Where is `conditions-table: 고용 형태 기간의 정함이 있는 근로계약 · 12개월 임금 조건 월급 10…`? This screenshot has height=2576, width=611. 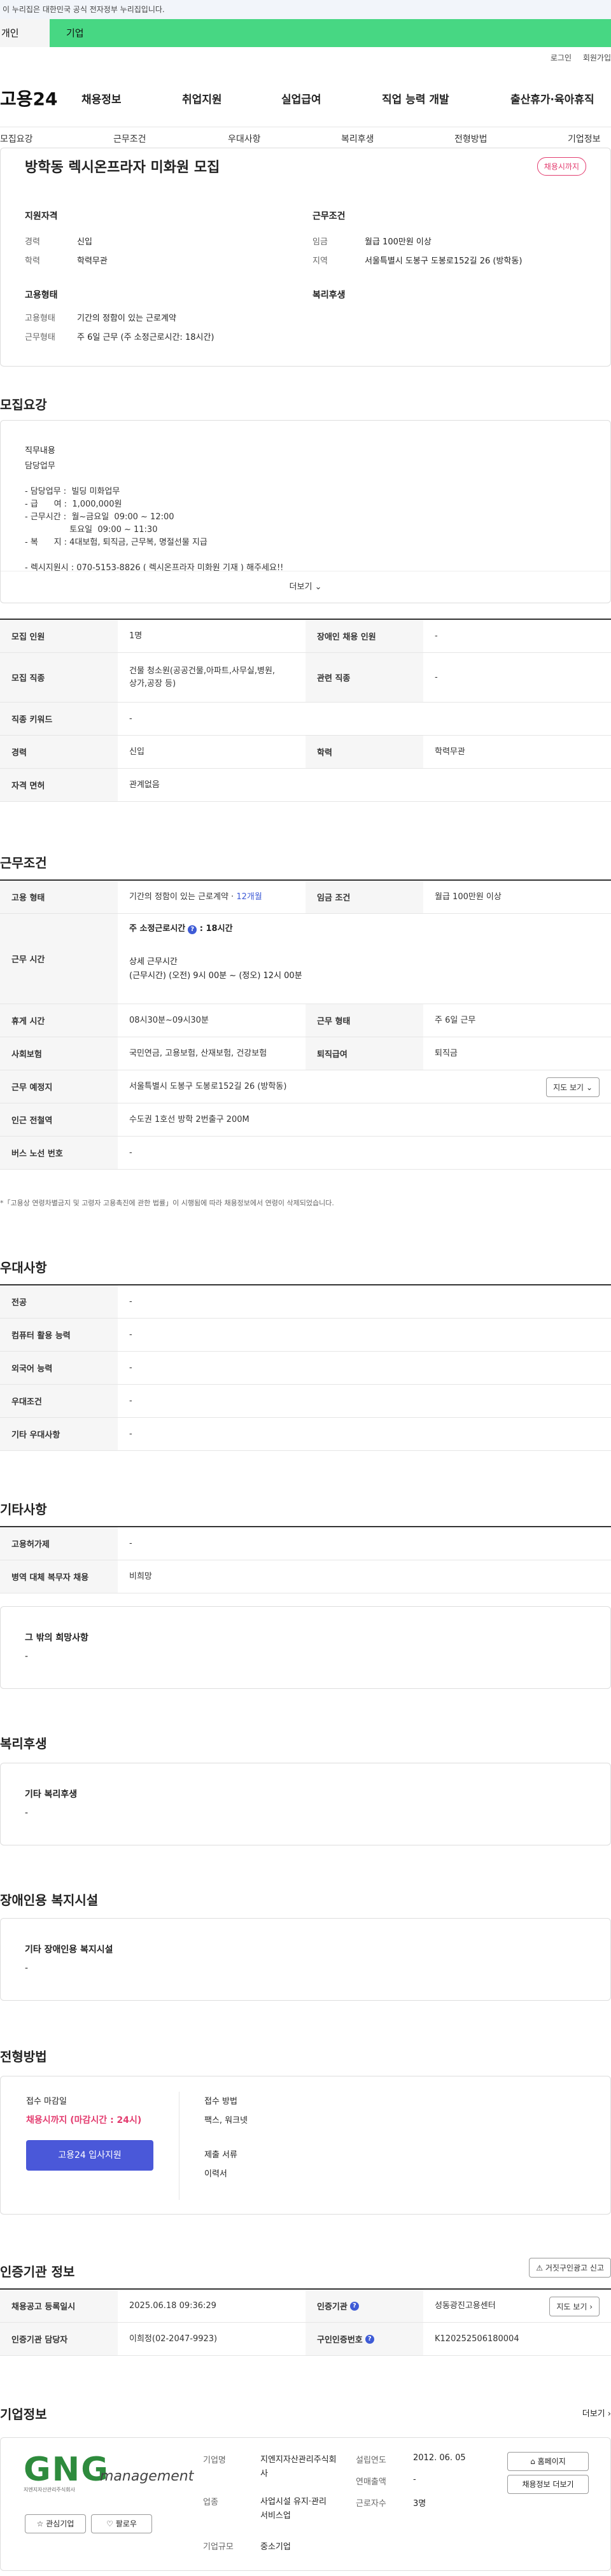 conditions-table: 고용 형태 기간의 정함이 있는 근로계약 · 12개월 임금 조건 월급 10… is located at coordinates (305, 1038).